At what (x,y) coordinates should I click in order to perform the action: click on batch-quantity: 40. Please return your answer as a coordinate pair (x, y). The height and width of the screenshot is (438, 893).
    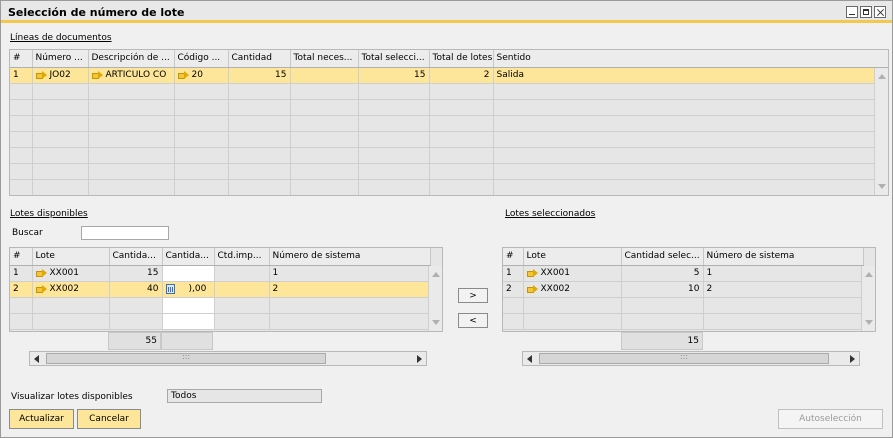
    Looking at the image, I should click on (136, 289).